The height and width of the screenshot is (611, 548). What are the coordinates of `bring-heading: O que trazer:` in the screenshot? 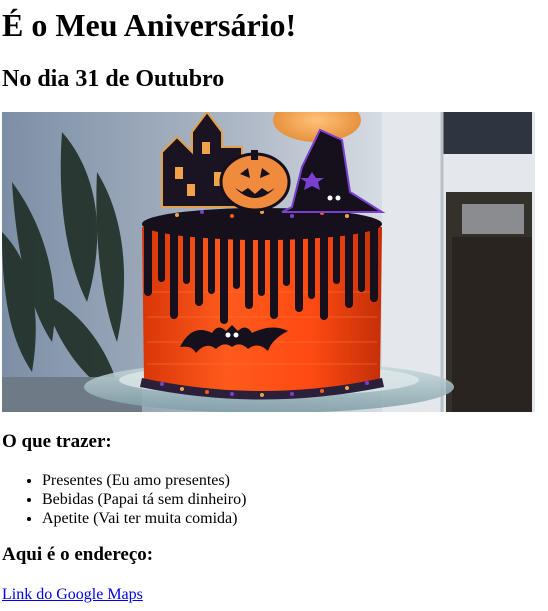 It's located at (57, 441).